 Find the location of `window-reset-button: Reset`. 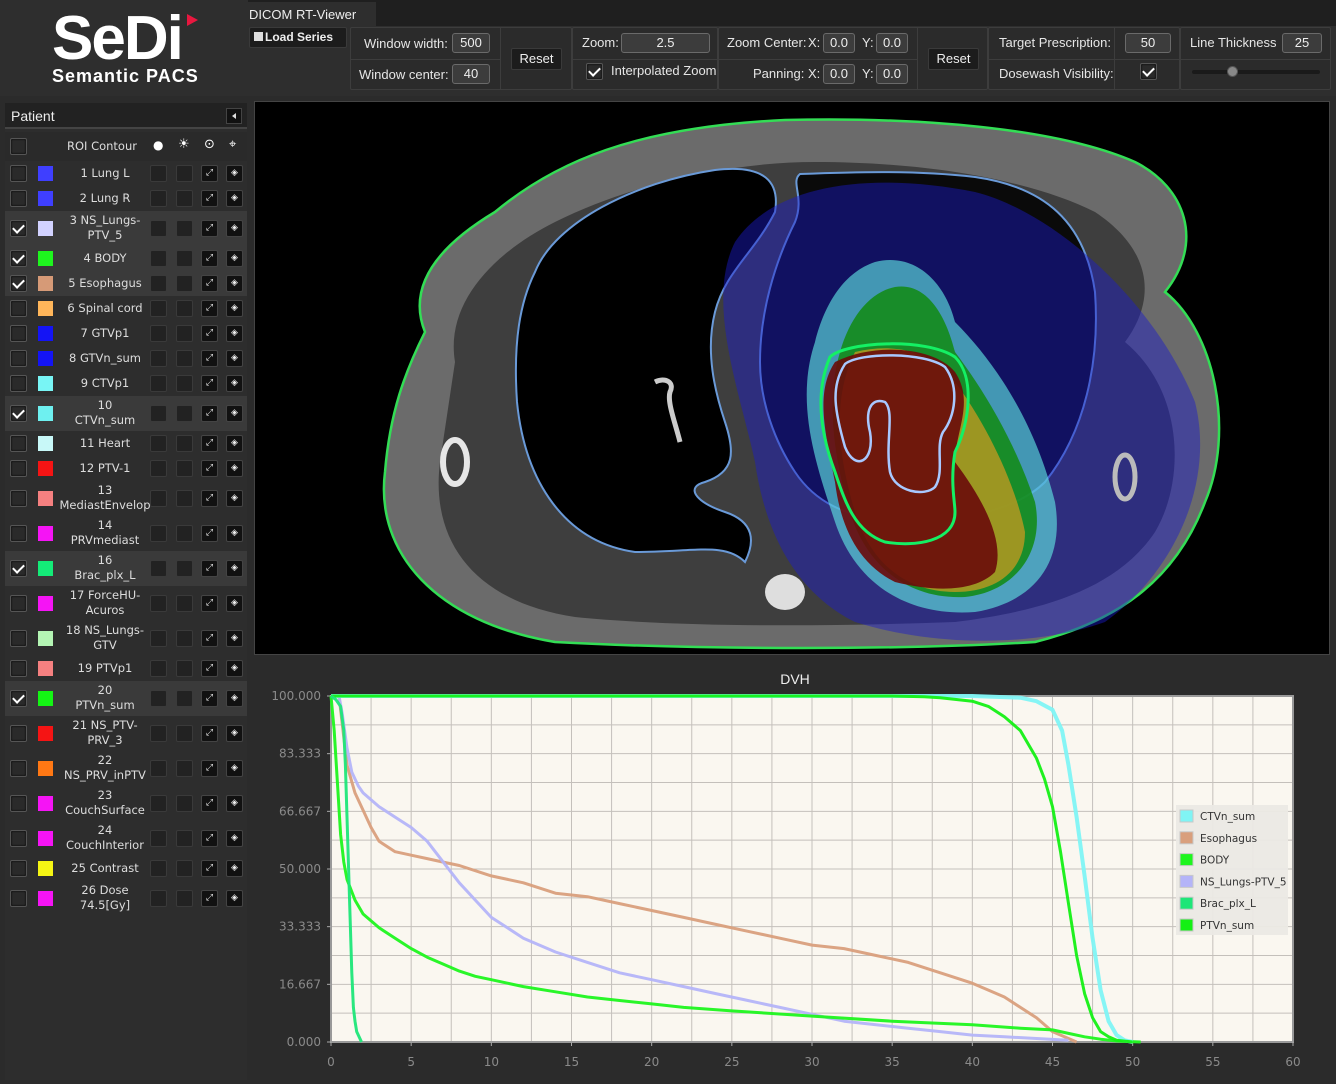

window-reset-button: Reset is located at coordinates (536, 59).